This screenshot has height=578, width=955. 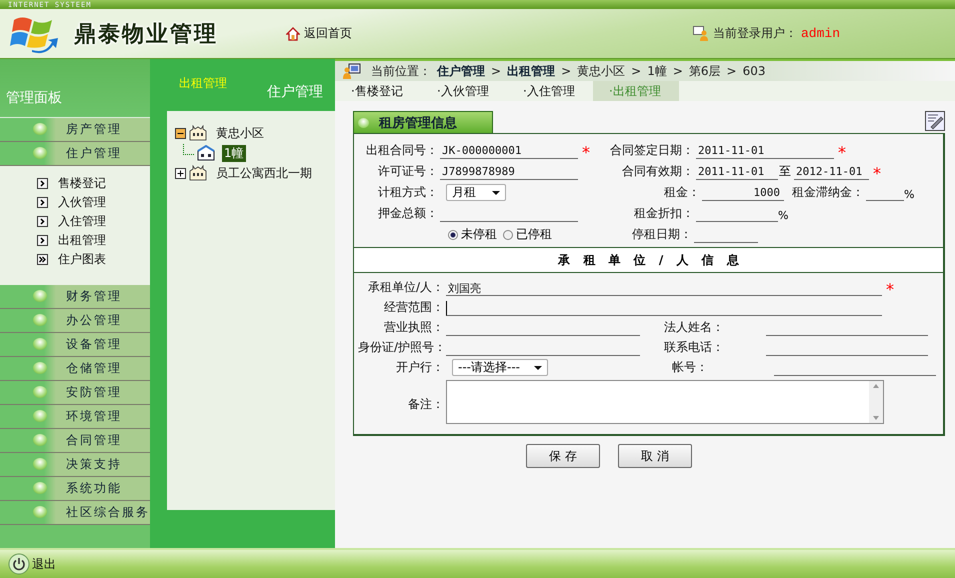 What do you see at coordinates (352, 71) in the screenshot?
I see `location-icon` at bounding box center [352, 71].